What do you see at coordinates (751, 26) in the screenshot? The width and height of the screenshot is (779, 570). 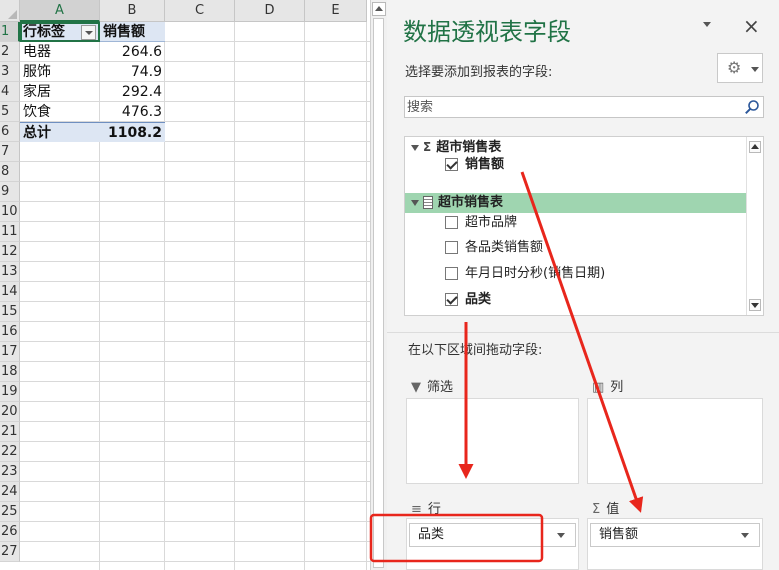 I see `close-icon: ×` at bounding box center [751, 26].